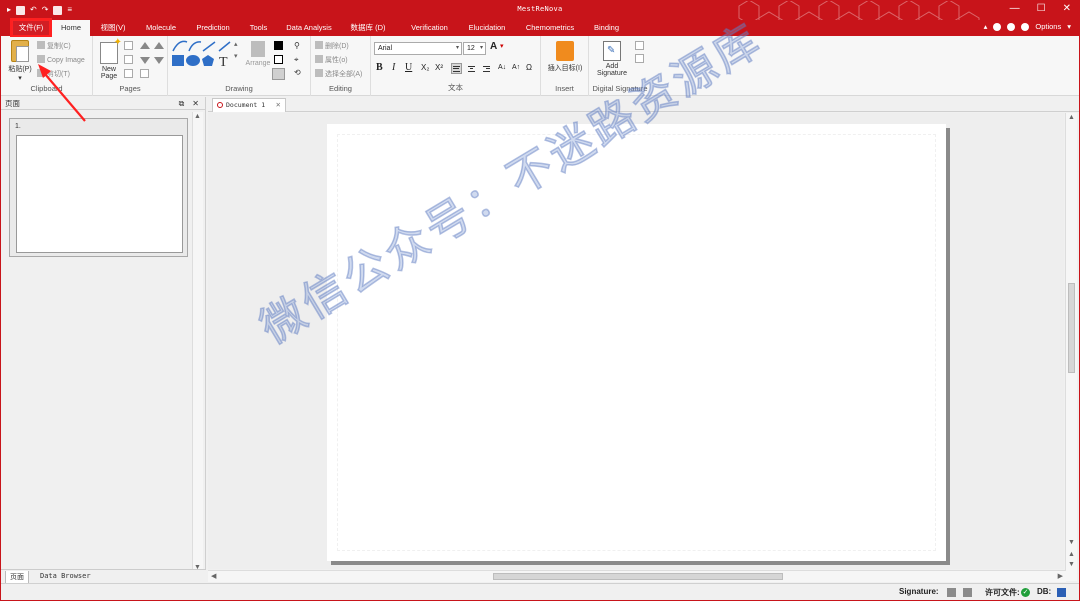  I want to click on grow-text-button: A↑, so click(516, 67).